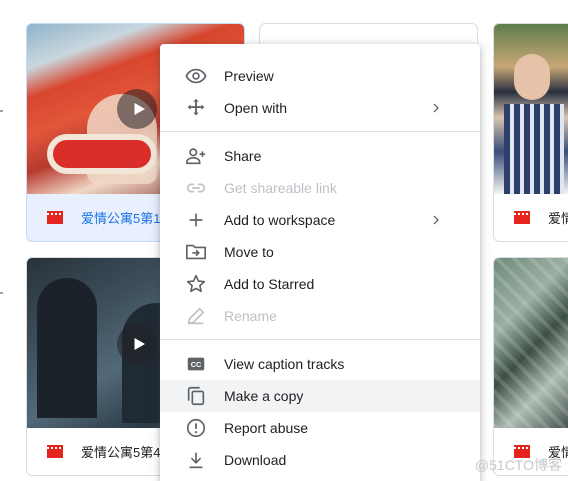 This screenshot has width=568, height=481. Describe the element at coordinates (250, 316) in the screenshot. I see `menu-item-label: Rename` at that location.